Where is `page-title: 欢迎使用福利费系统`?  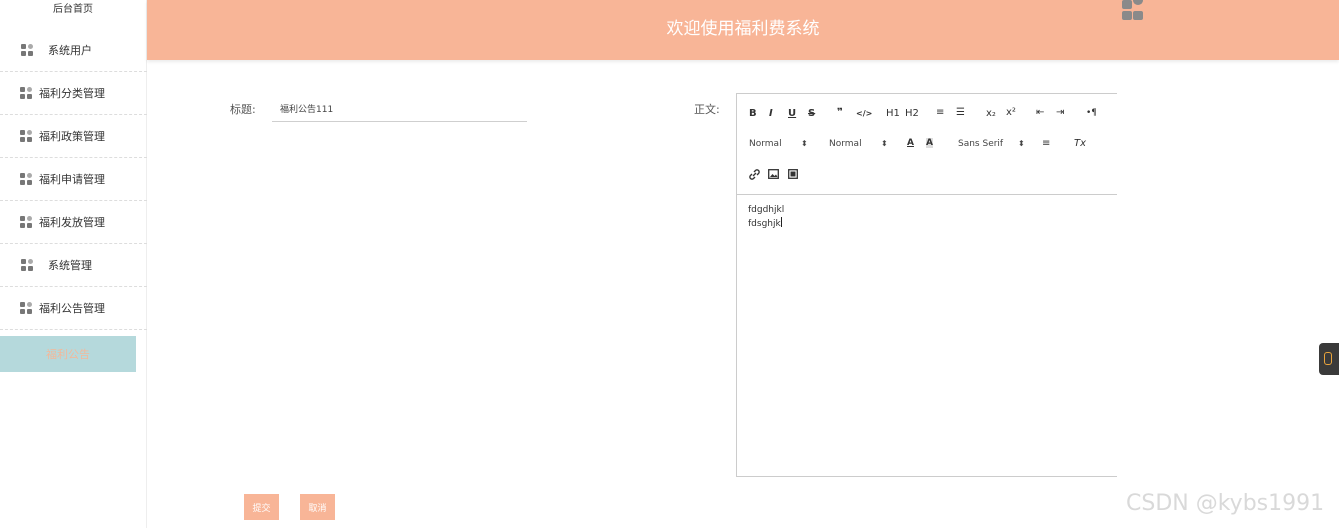
page-title: 欢迎使用福利费系统 is located at coordinates (743, 29).